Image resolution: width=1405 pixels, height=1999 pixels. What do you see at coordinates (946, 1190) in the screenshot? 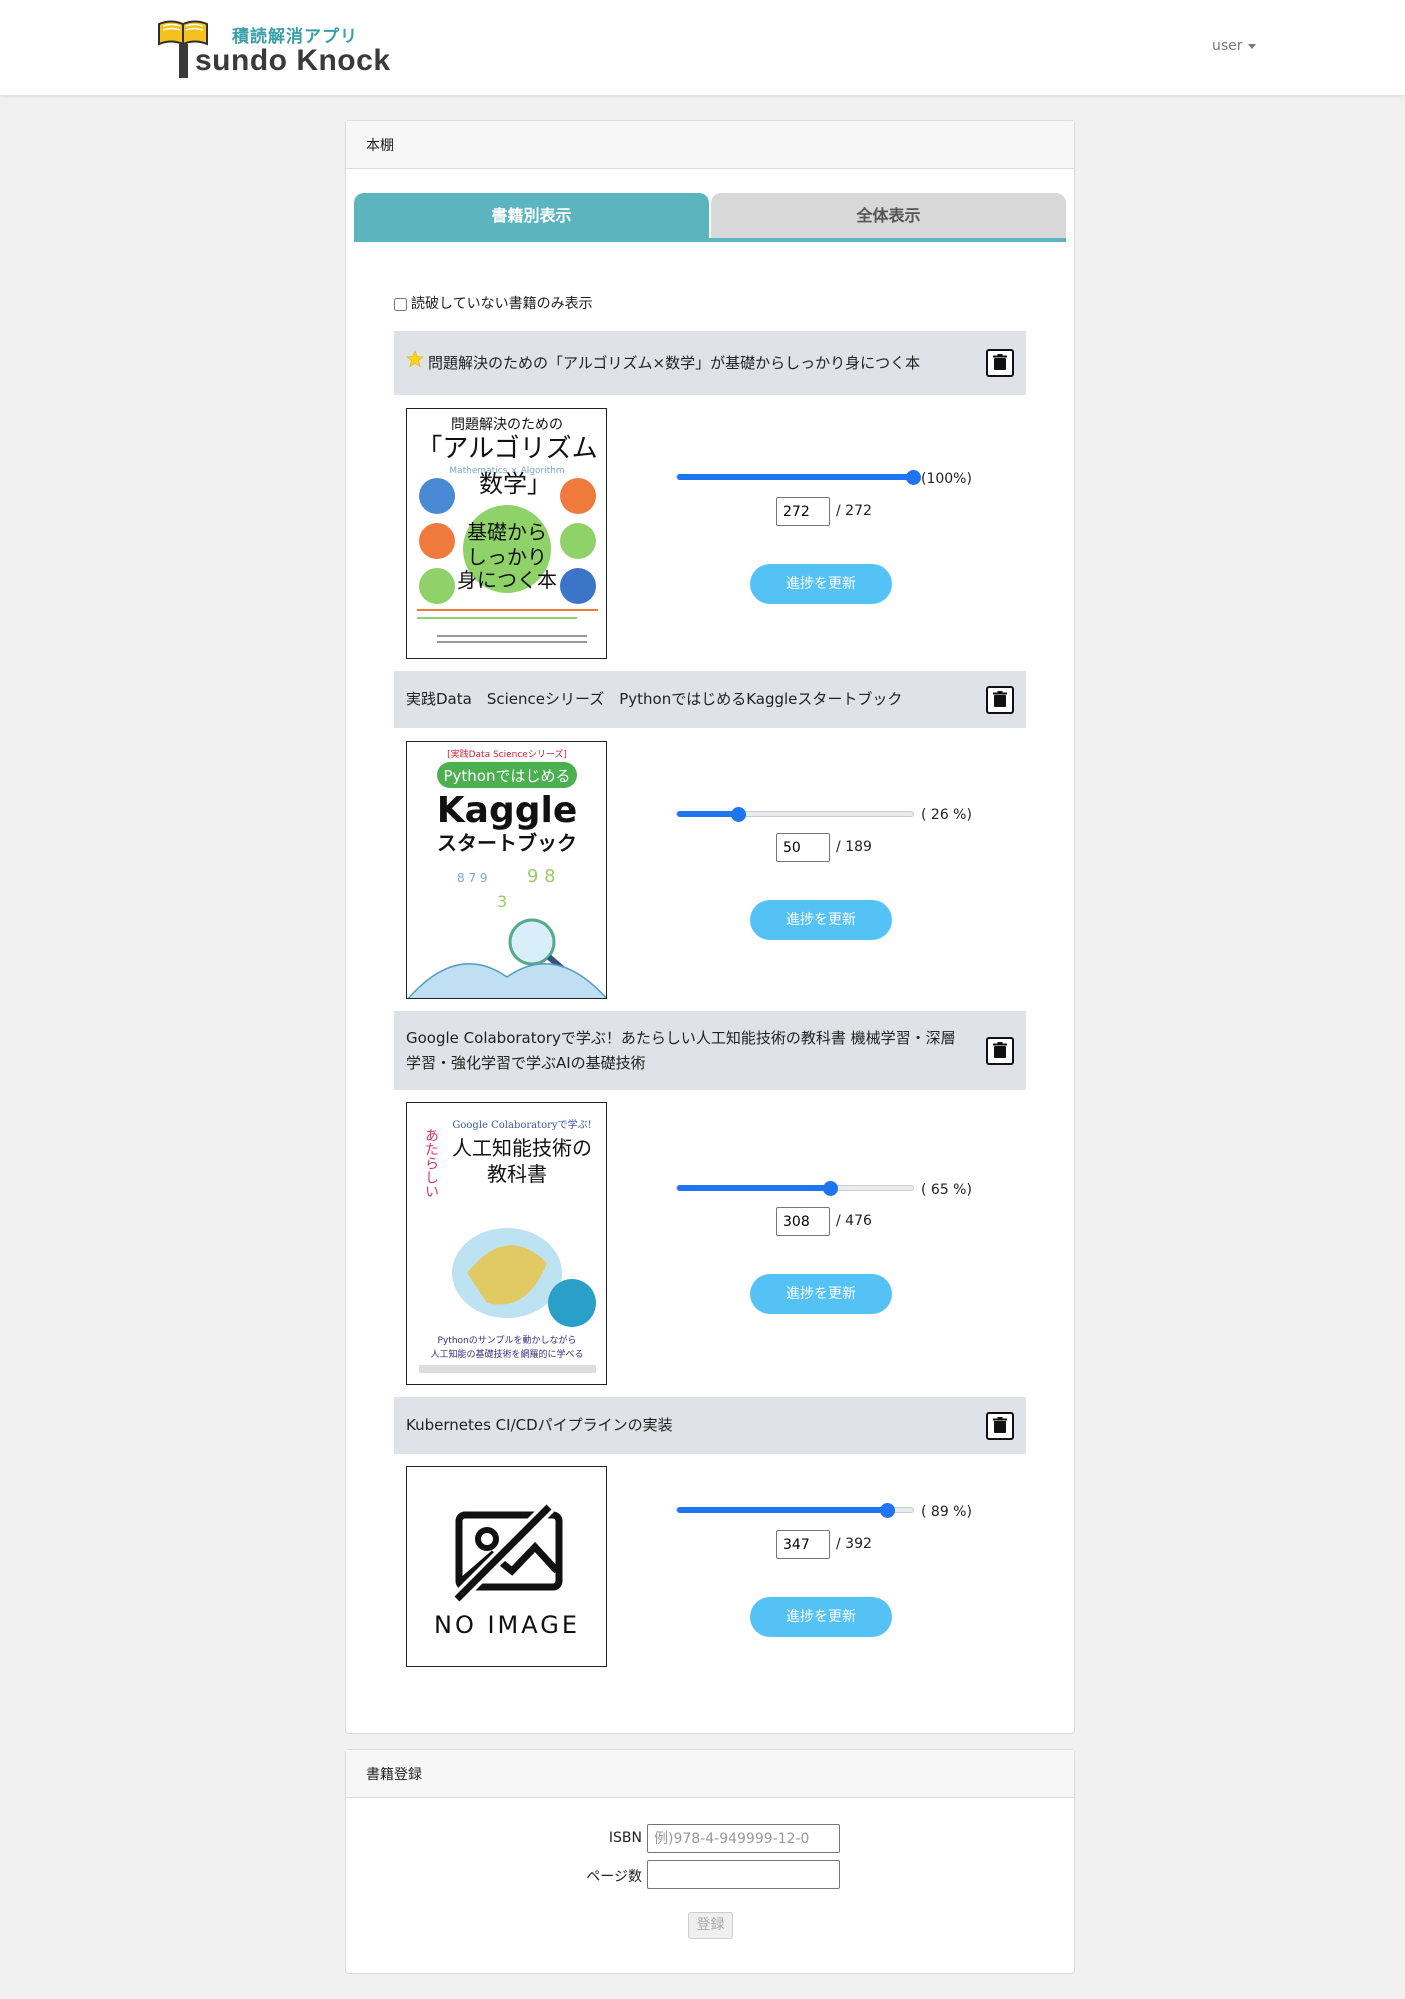
I see `progress-percent: ( 65 %)` at bounding box center [946, 1190].